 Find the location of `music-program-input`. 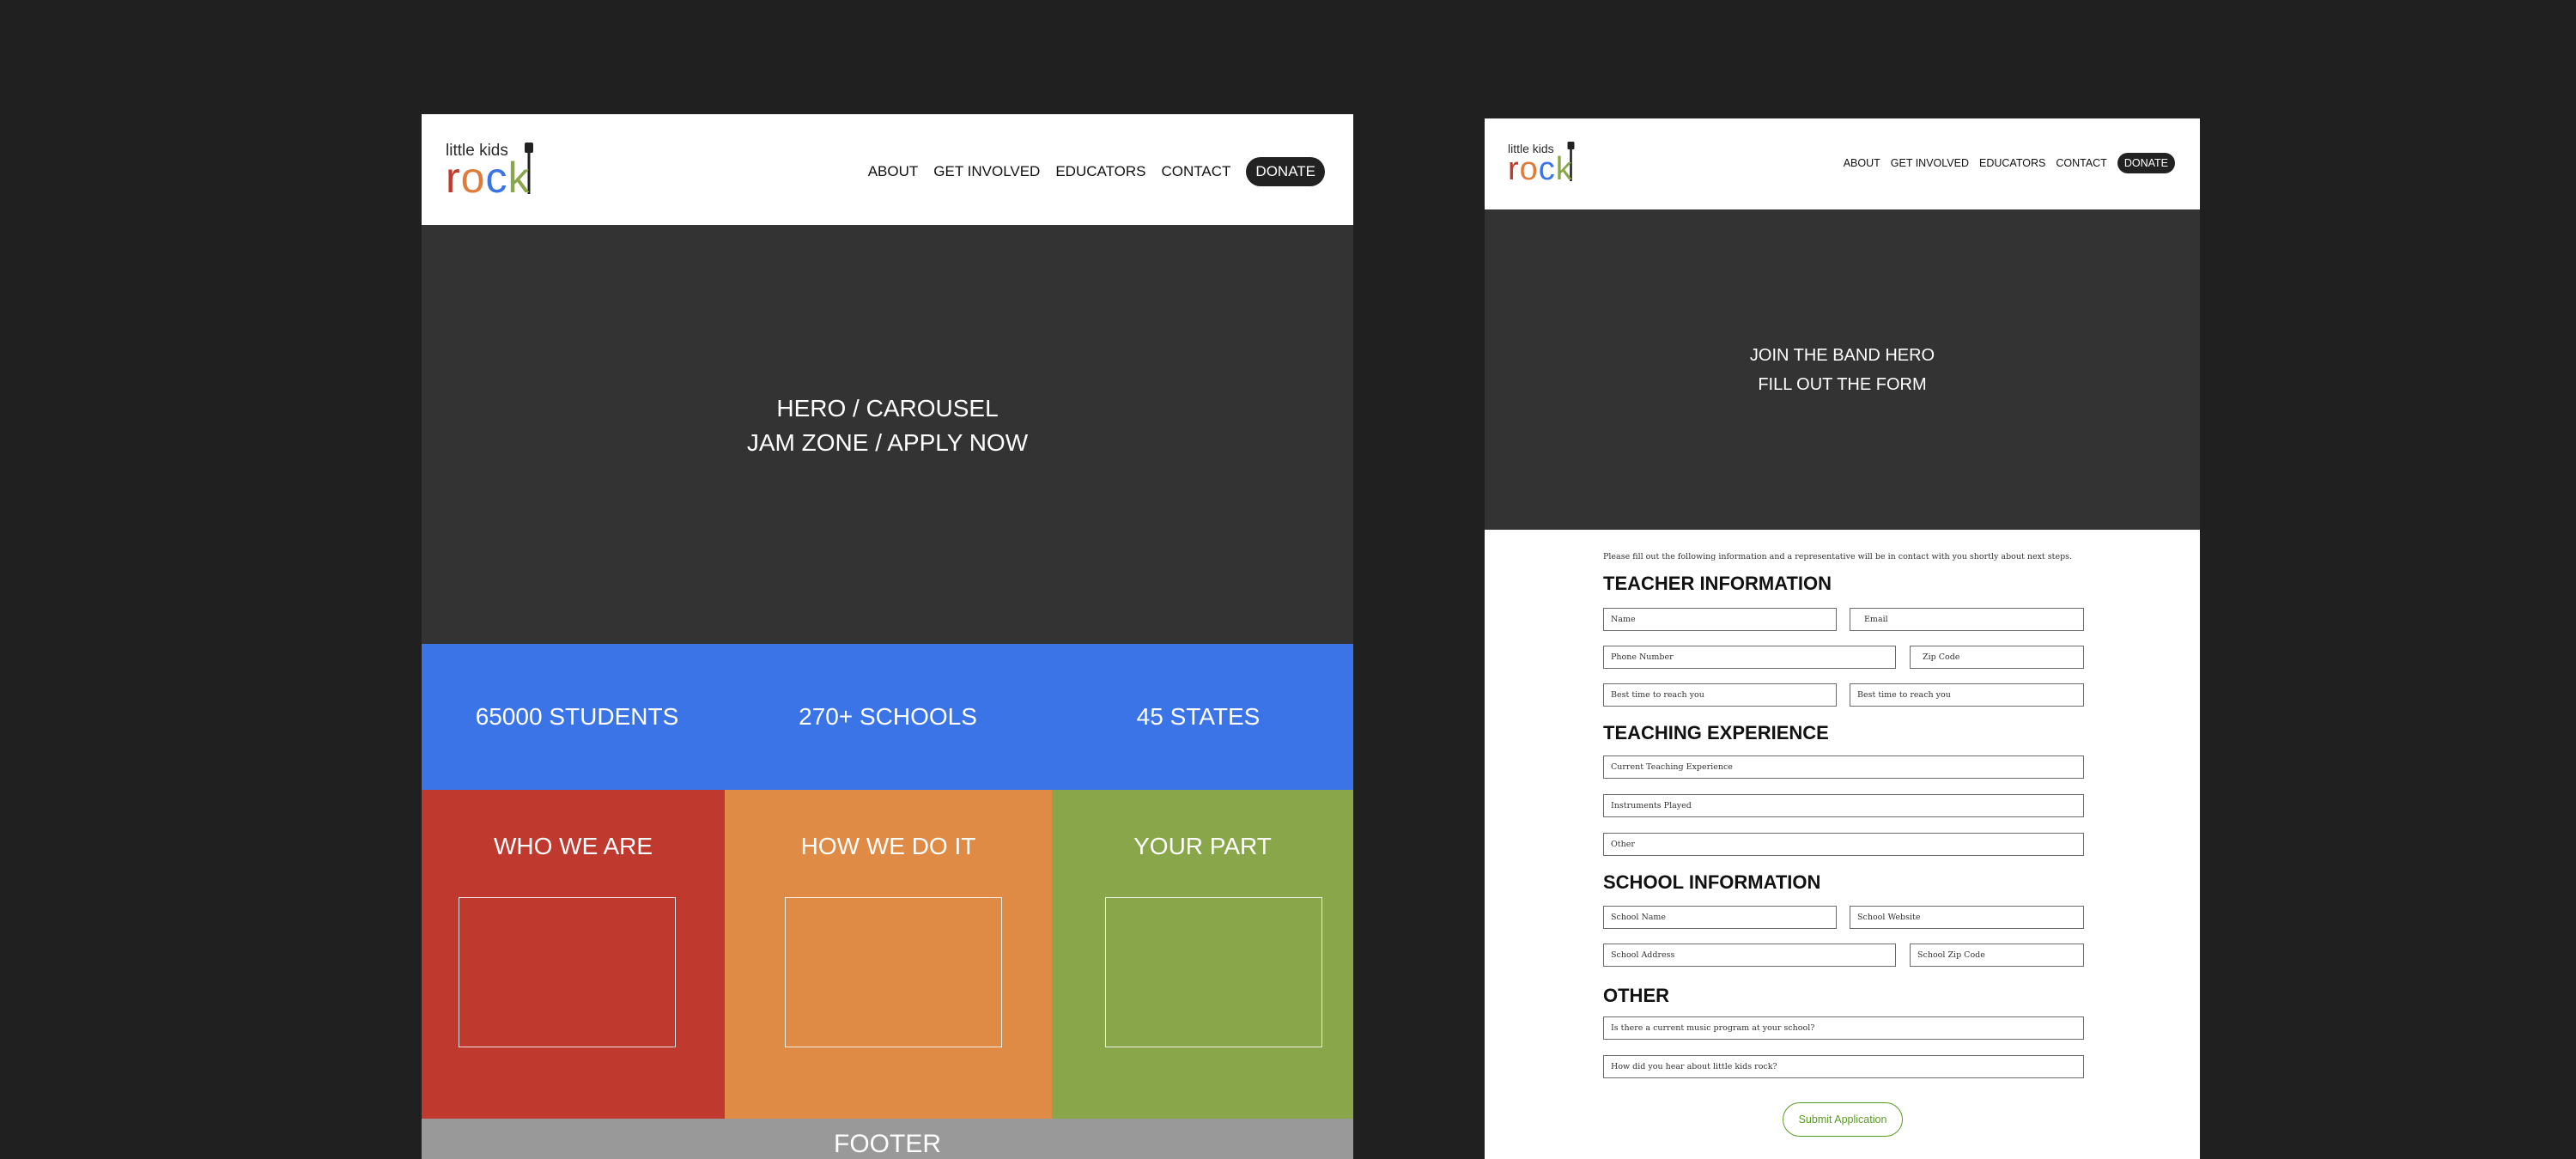

music-program-input is located at coordinates (1843, 1028).